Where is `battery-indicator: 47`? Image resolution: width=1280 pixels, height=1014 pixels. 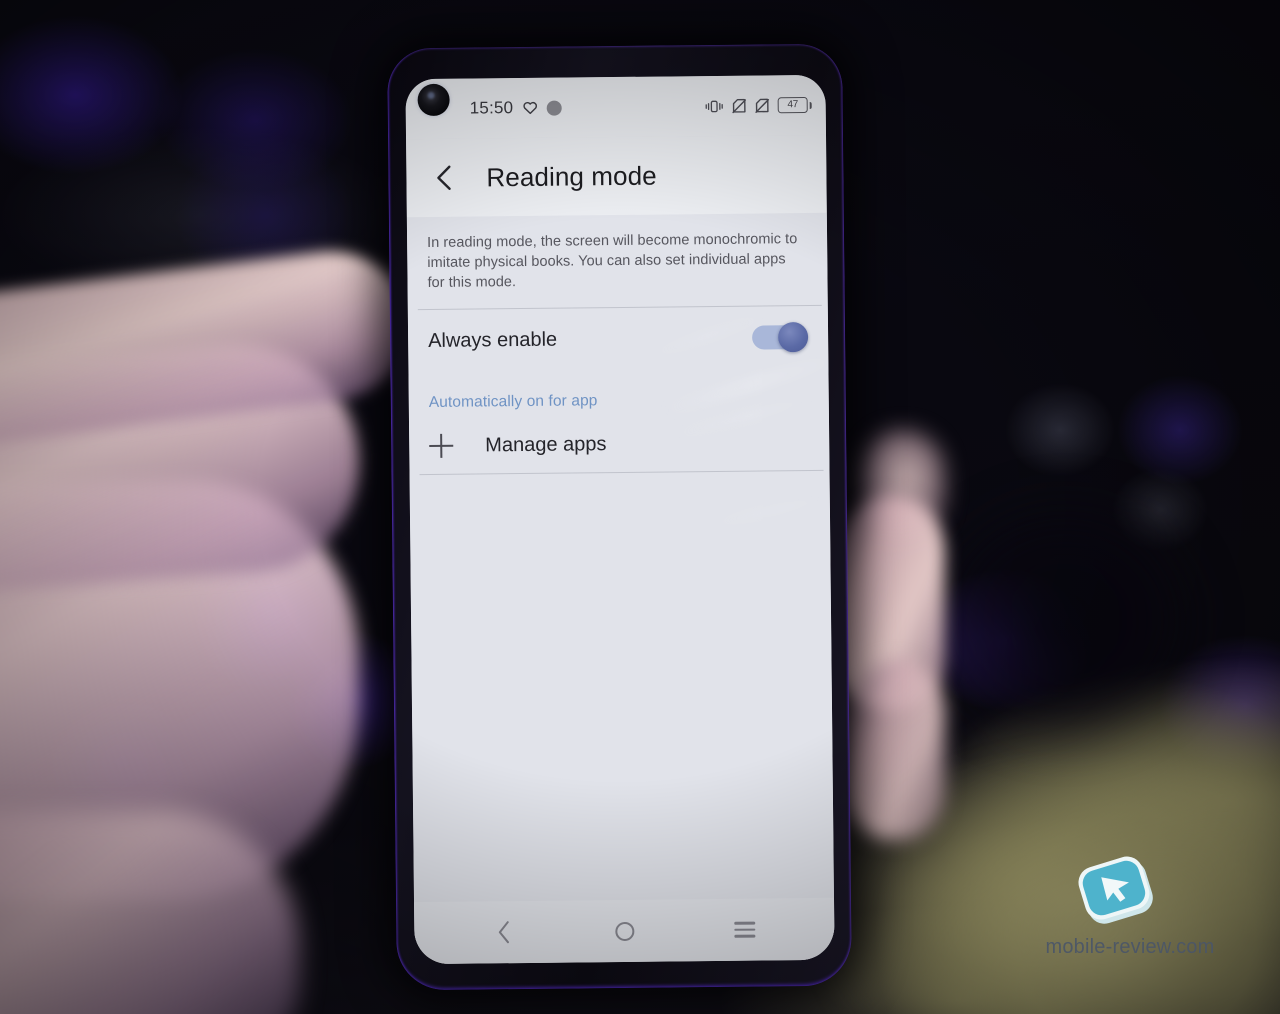 battery-indicator: 47 is located at coordinates (794, 105).